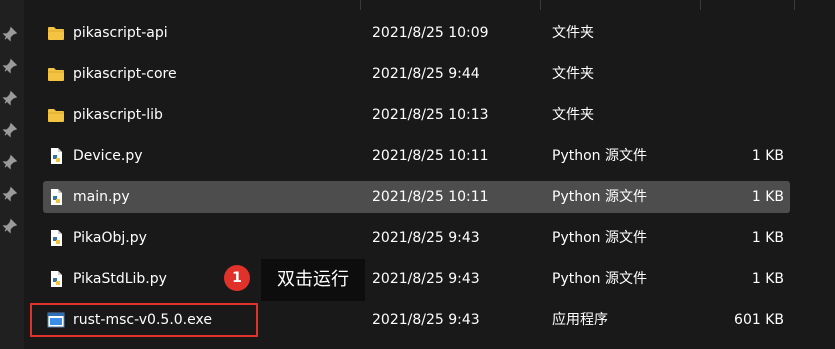 This screenshot has height=349, width=835. What do you see at coordinates (313, 280) in the screenshot?
I see `annotation-tooltip: 双击运行` at bounding box center [313, 280].